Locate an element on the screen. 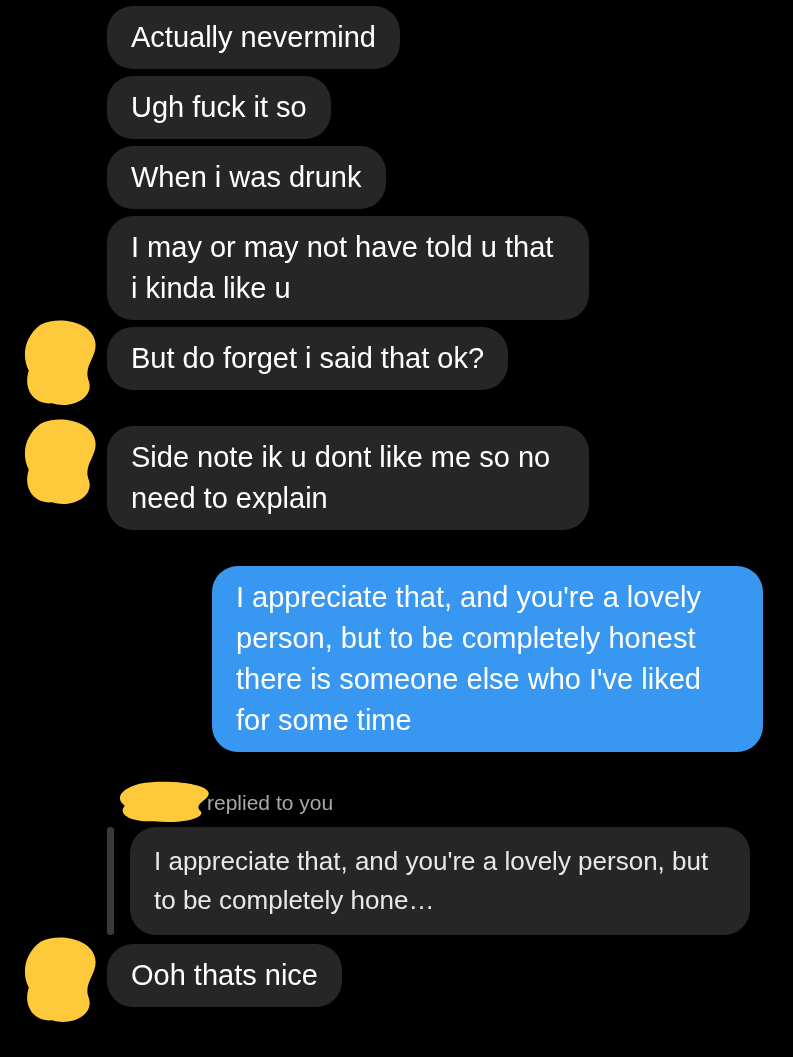 The width and height of the screenshot is (793, 1057). reply-label: replied to you is located at coordinates (270, 803).